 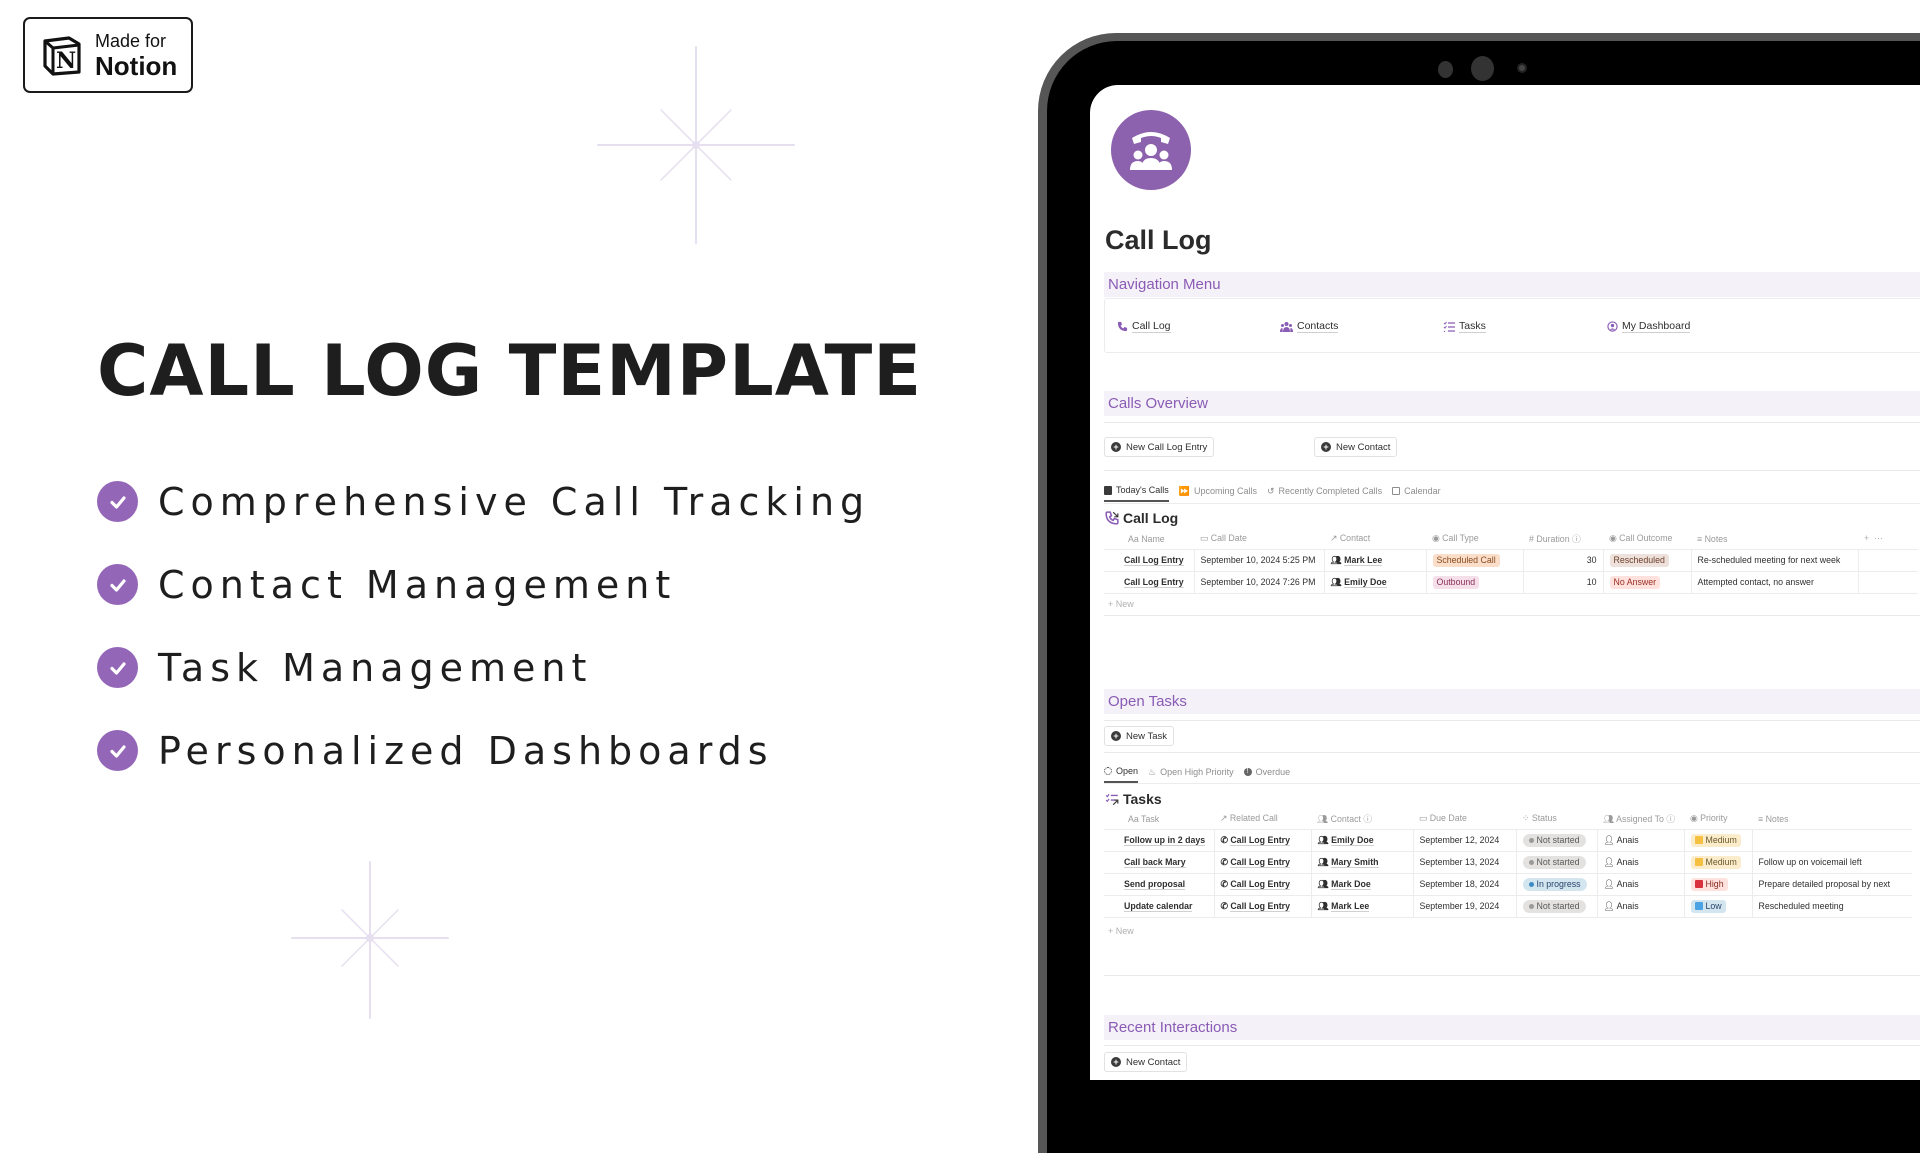 I want to click on tab-open-high-priority: ♨ Open High Priority, so click(x=1191, y=775).